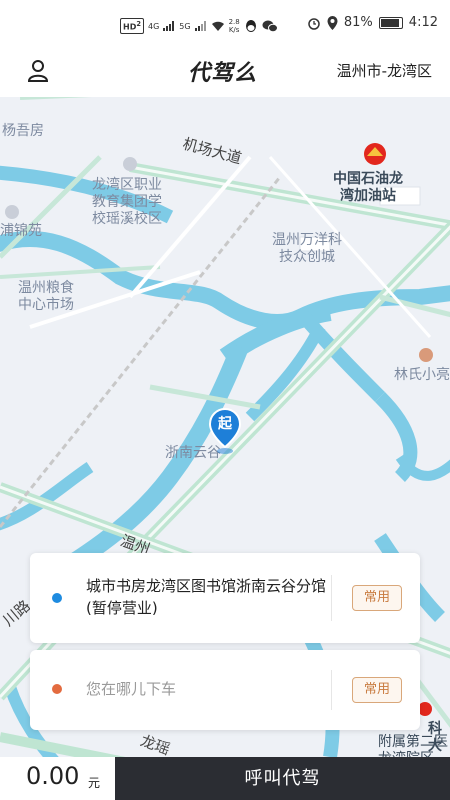 The height and width of the screenshot is (800, 450). What do you see at coordinates (332, 22) in the screenshot?
I see `location-icon` at bounding box center [332, 22].